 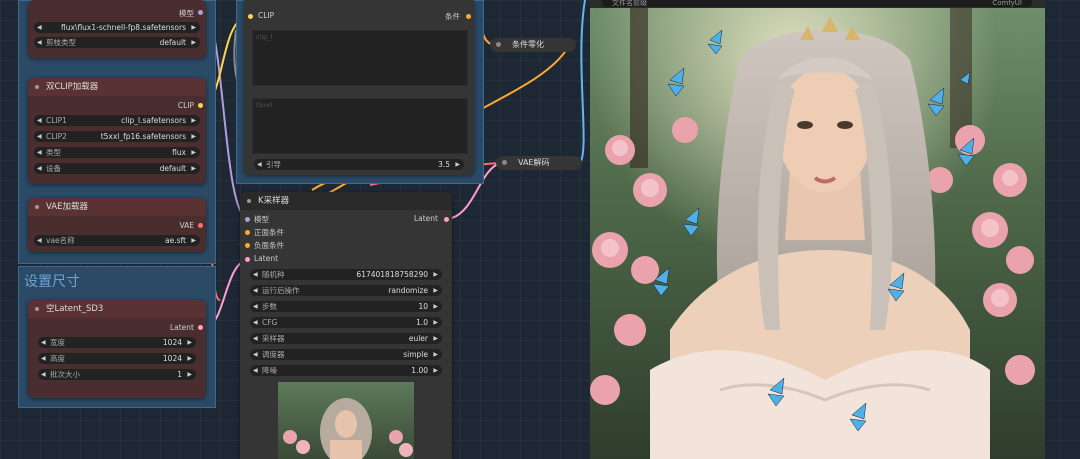 I want to click on scheduler-widget: ◀ 调度器 simple ▶, so click(x=346, y=354).